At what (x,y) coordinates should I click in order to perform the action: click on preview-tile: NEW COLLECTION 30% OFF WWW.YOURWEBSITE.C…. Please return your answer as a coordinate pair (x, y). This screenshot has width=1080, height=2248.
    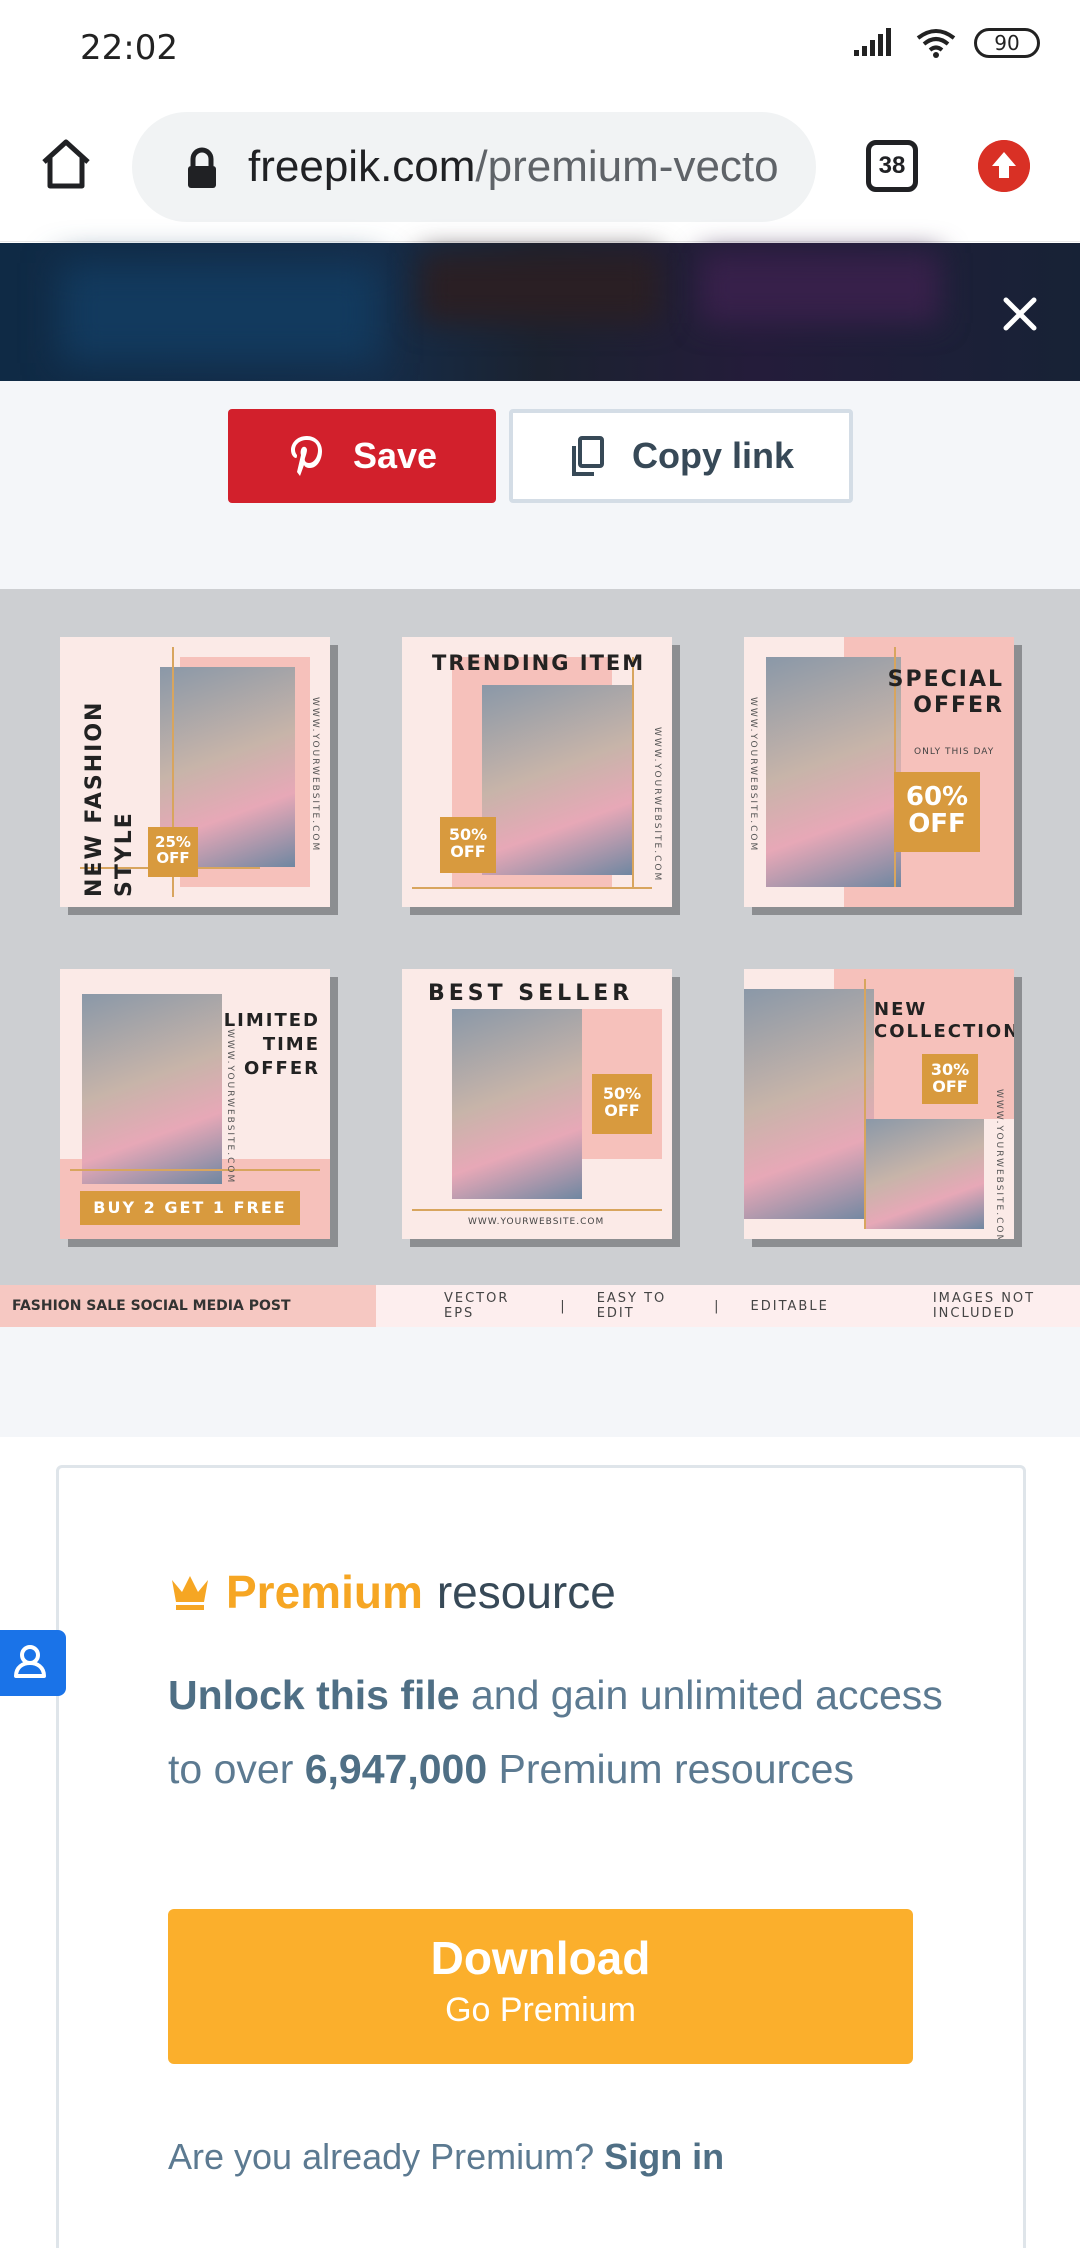
    Looking at the image, I should click on (879, 1104).